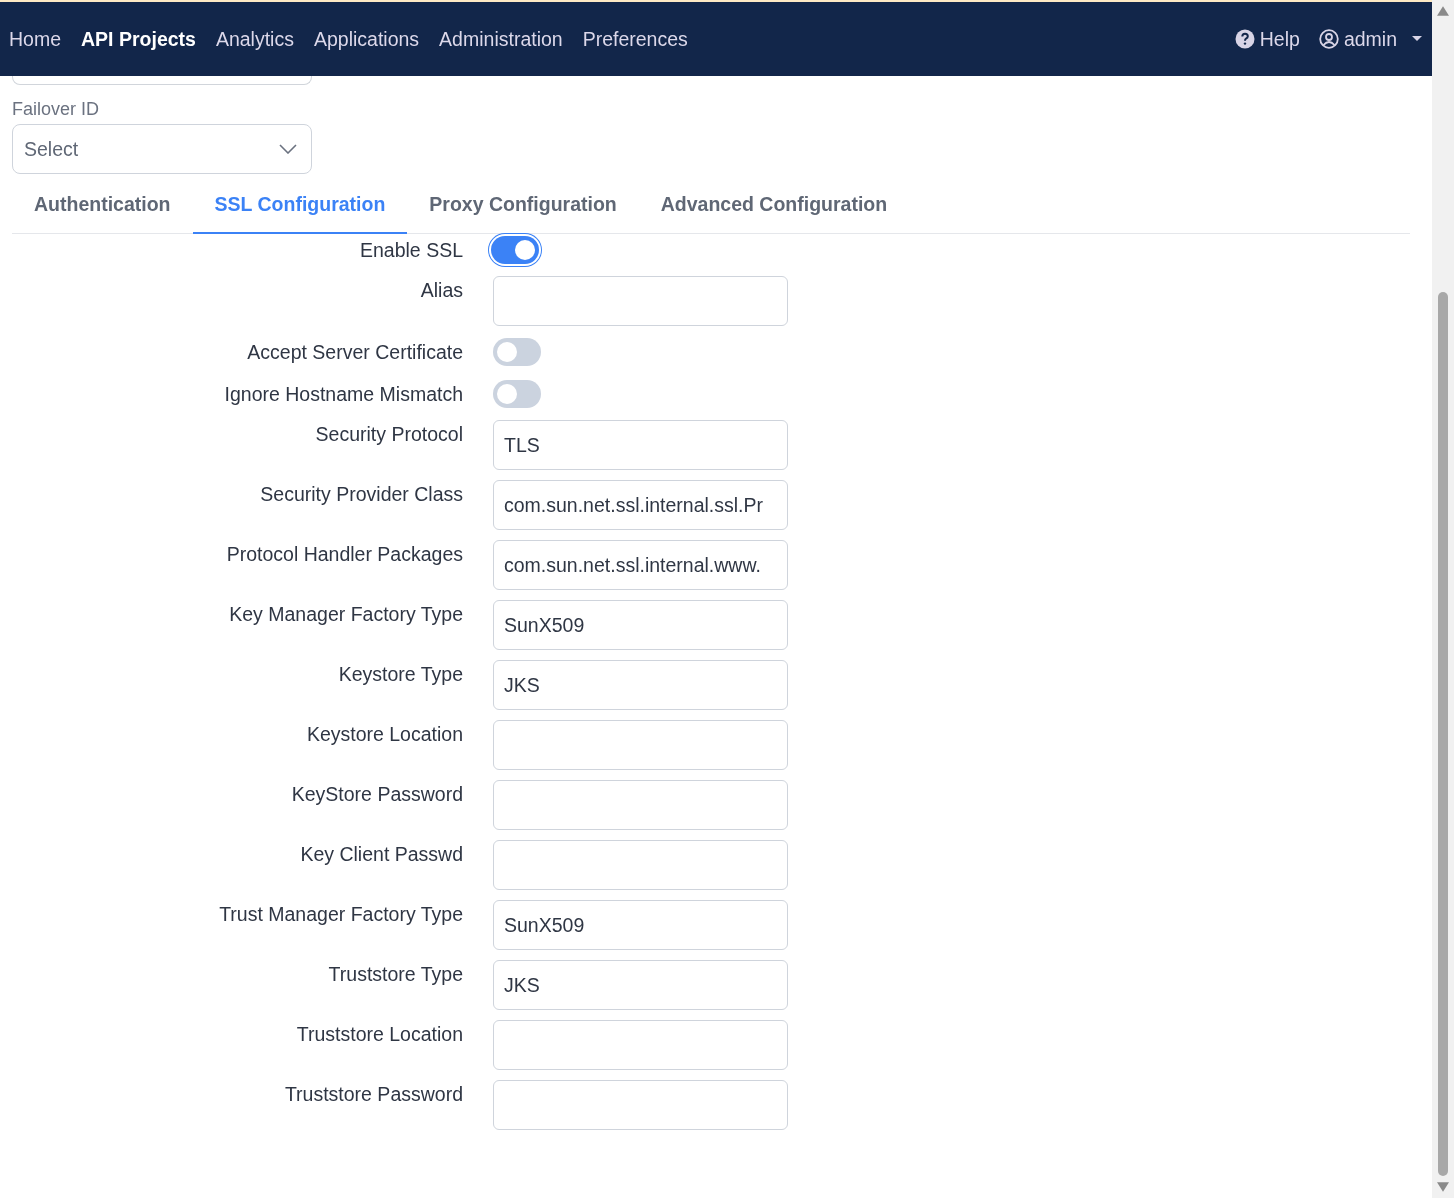  I want to click on field-label: KeyStore Password, so click(376, 794).